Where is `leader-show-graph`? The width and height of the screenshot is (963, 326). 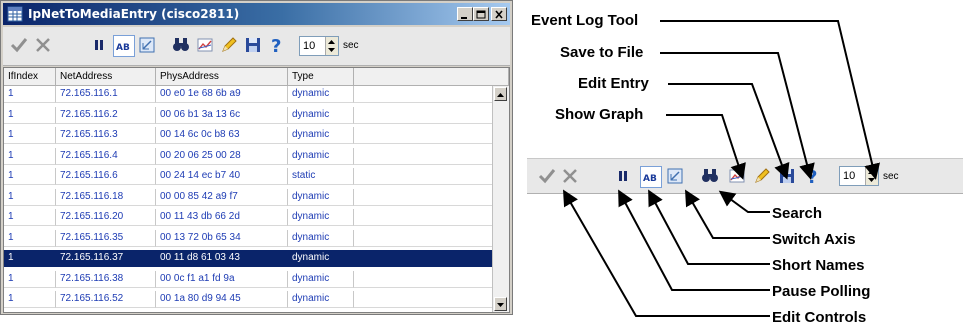
leader-show-graph is located at coordinates (706, 147).